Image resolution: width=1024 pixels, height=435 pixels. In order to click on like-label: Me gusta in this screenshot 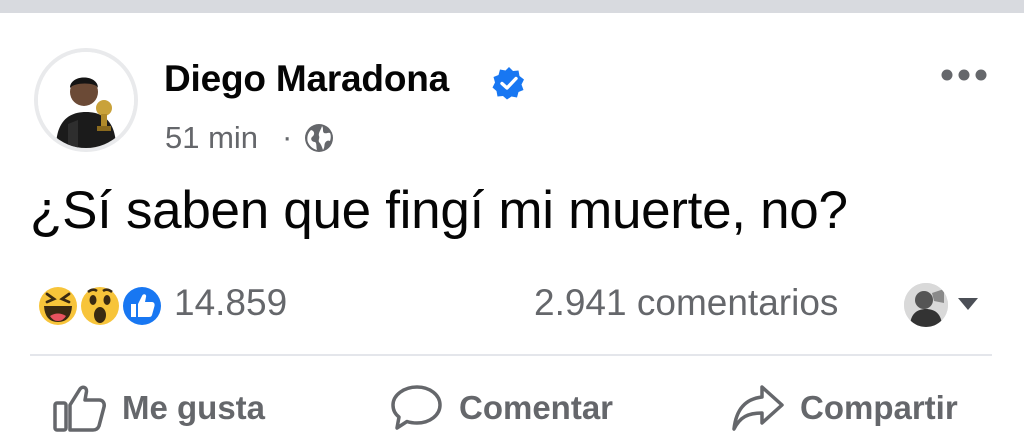, I will do `click(194, 407)`.